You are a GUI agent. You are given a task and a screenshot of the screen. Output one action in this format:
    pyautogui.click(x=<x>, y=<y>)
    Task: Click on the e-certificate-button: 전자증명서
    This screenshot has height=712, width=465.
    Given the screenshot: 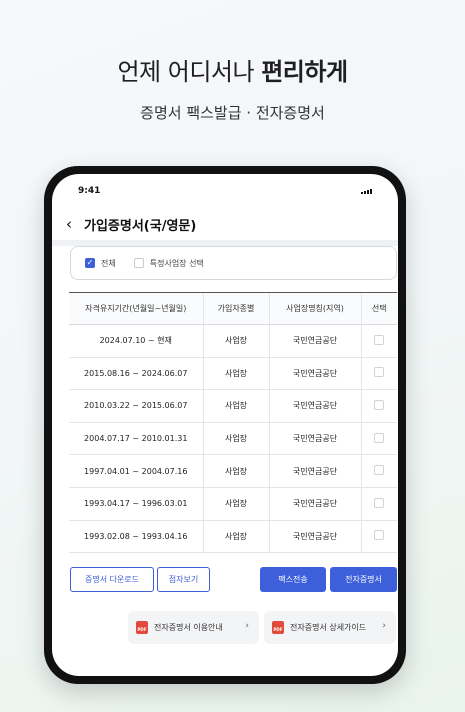 What is the action you would take?
    pyautogui.click(x=363, y=579)
    